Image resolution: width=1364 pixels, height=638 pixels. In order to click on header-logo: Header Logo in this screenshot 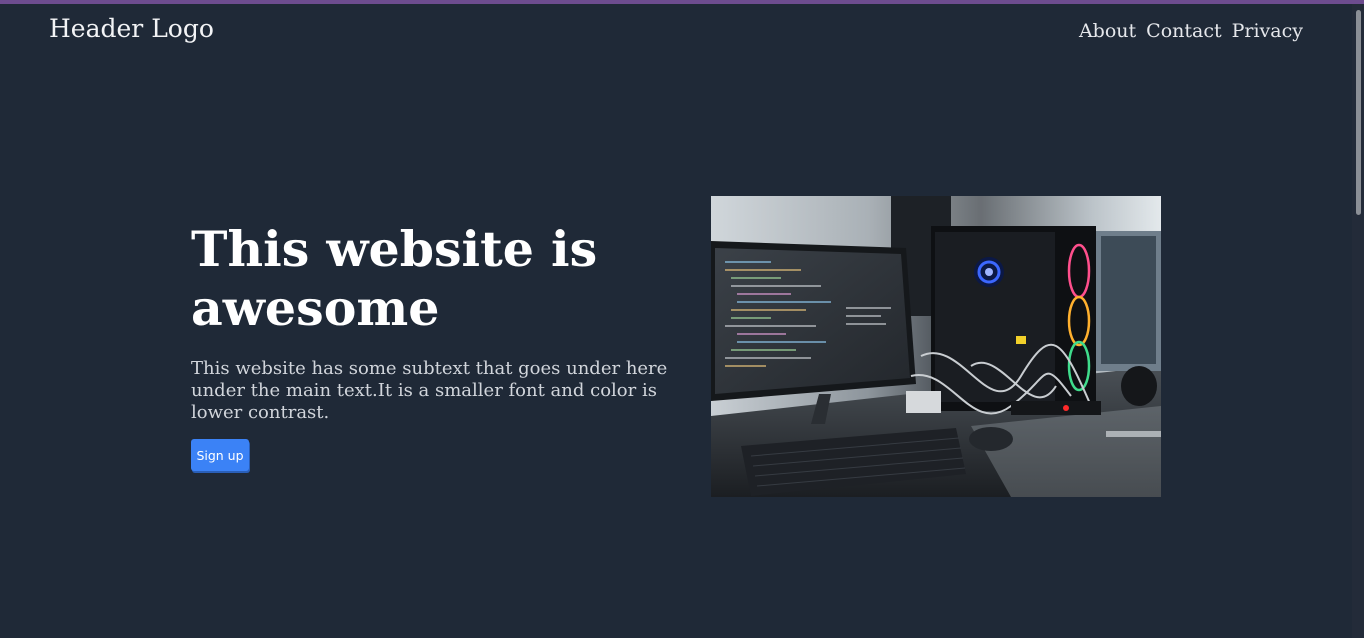, I will do `click(131, 29)`.